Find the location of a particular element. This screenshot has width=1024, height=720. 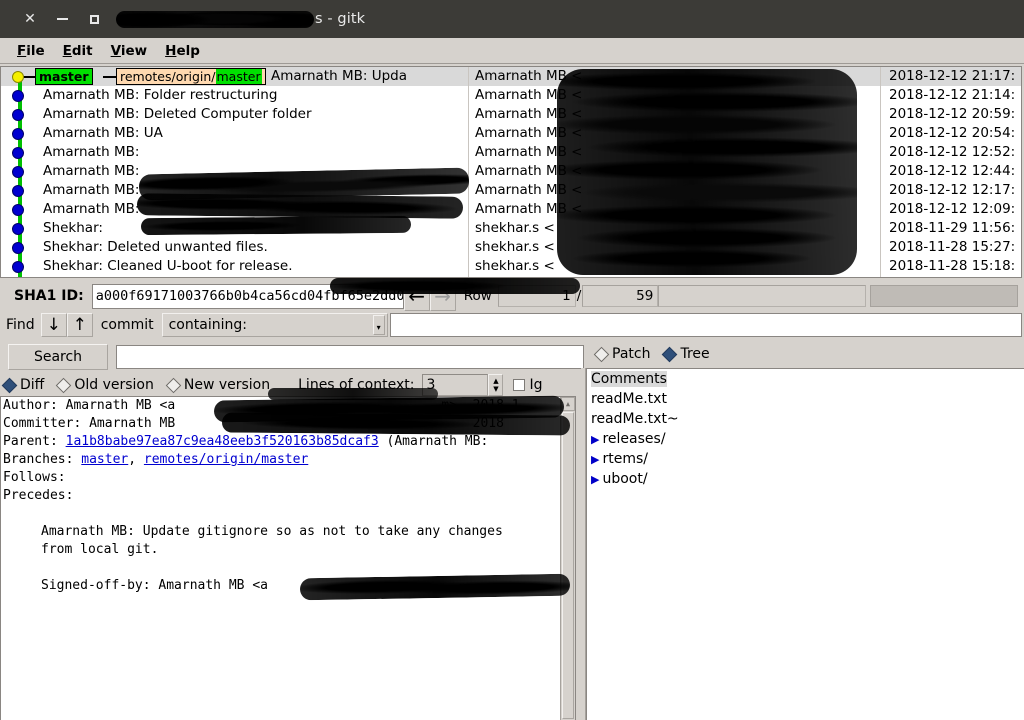

list-item: Comments is located at coordinates (805, 379).